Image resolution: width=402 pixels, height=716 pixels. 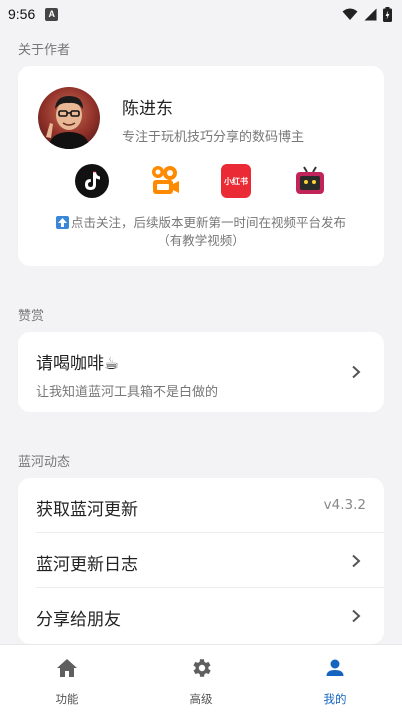 I want to click on home-icon, so click(x=67, y=668).